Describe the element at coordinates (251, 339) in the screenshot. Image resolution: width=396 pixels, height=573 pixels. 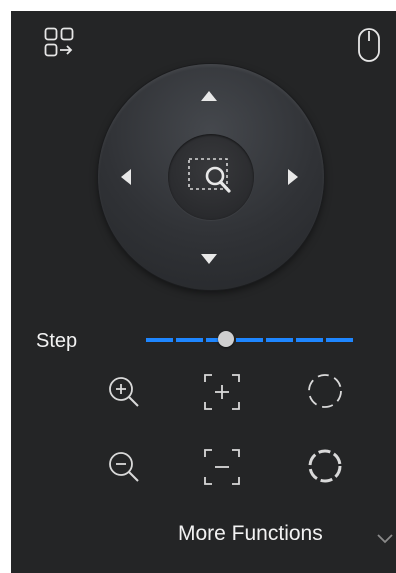
I see `step-slider` at that location.